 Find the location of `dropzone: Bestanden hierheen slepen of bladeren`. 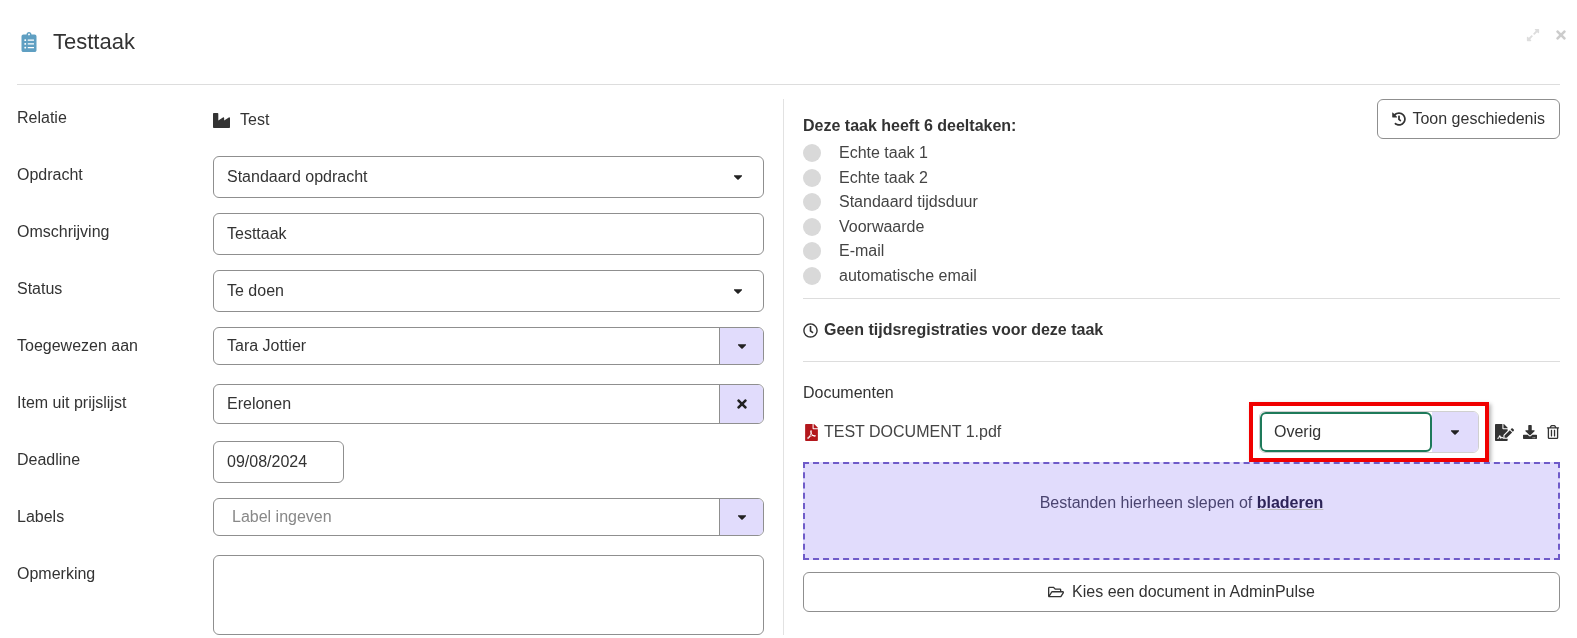

dropzone: Bestanden hierheen slepen of bladeren is located at coordinates (1181, 511).